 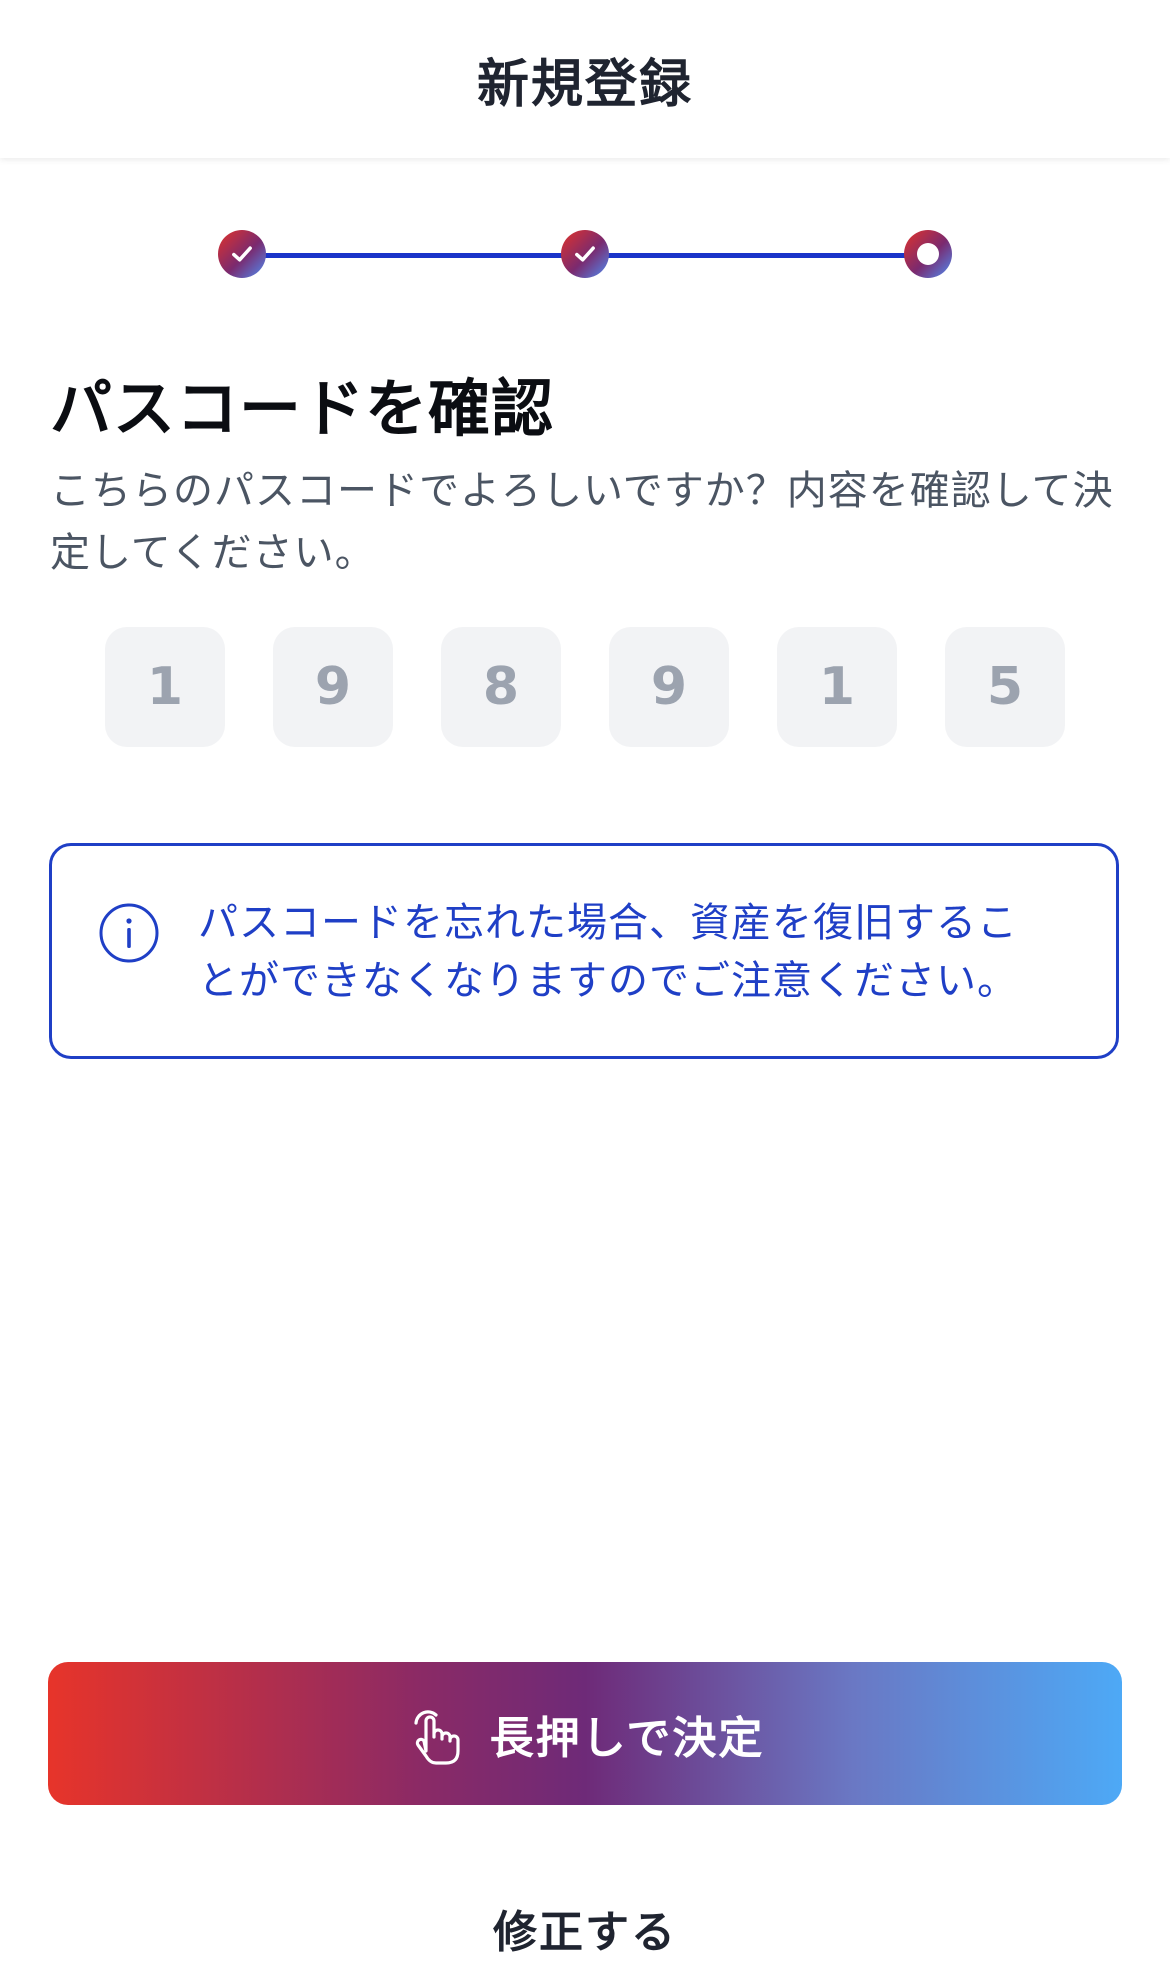 I want to click on long-press-confirm-button: 長押しで決定, so click(x=585, y=1733).